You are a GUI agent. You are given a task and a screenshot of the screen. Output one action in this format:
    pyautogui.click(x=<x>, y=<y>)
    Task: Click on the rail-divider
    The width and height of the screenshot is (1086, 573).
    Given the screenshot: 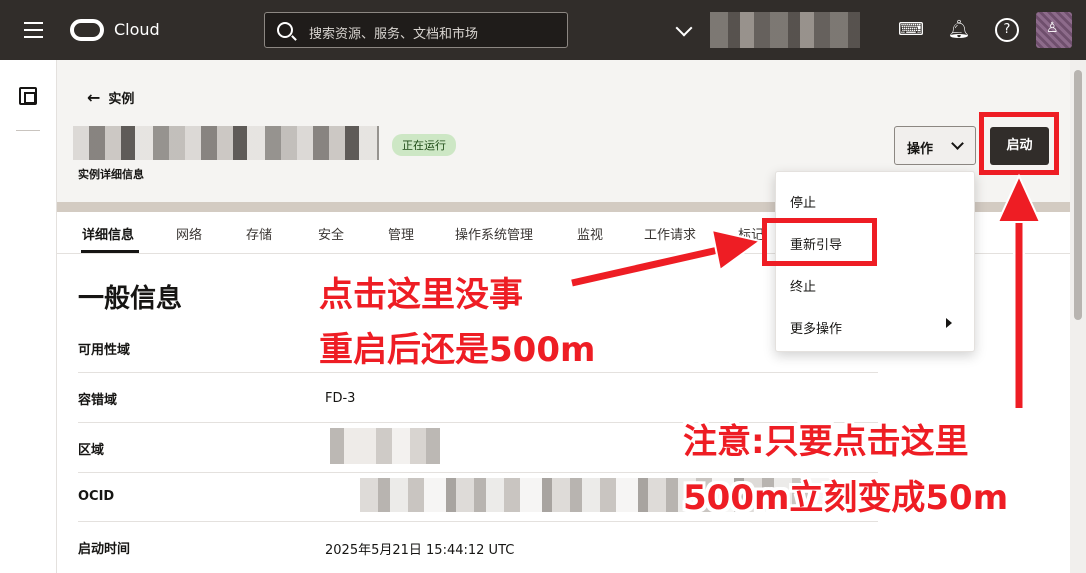 What is the action you would take?
    pyautogui.click(x=28, y=130)
    